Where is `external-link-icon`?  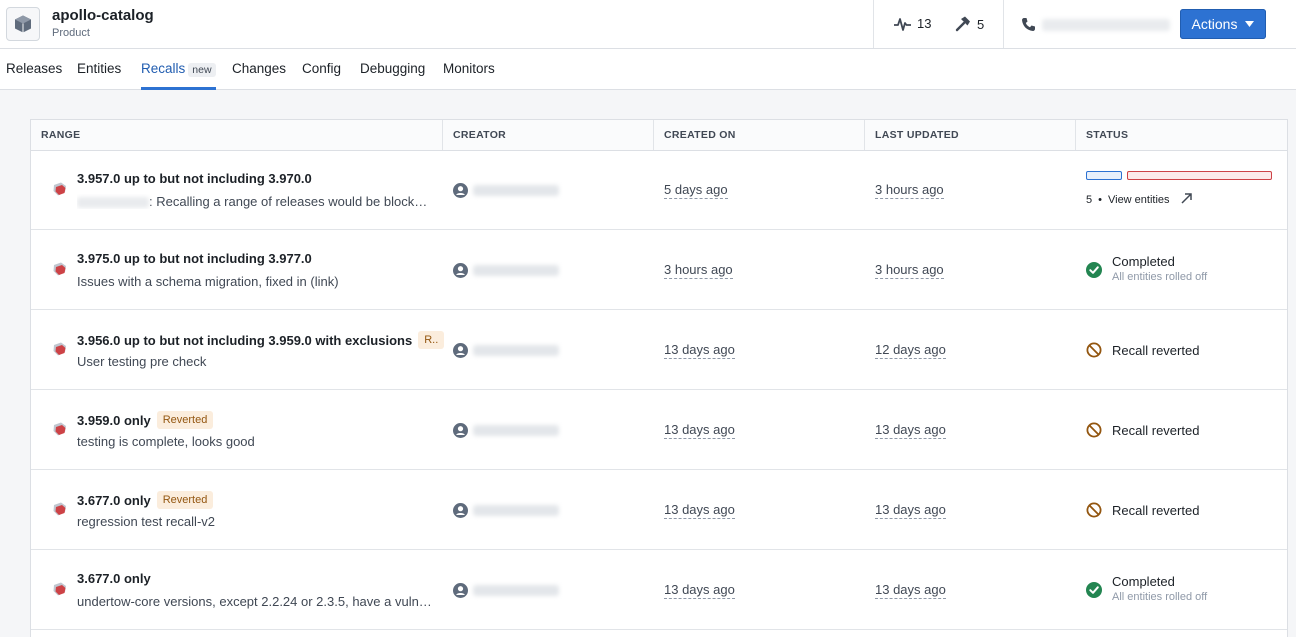 external-link-icon is located at coordinates (1186, 200).